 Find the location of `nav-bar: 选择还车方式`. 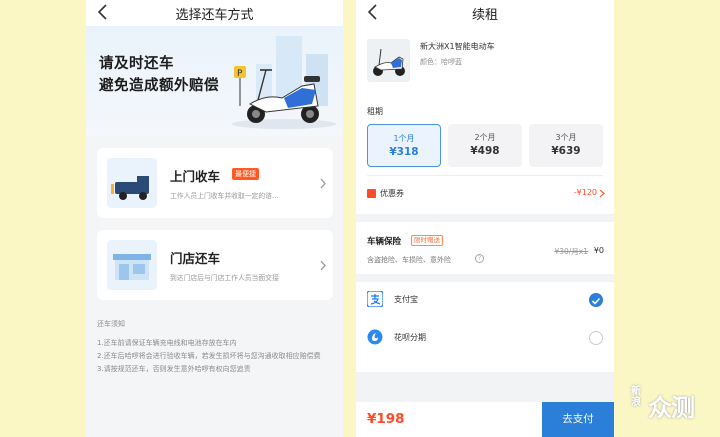

nav-bar: 选择还车方式 is located at coordinates (214, 13).